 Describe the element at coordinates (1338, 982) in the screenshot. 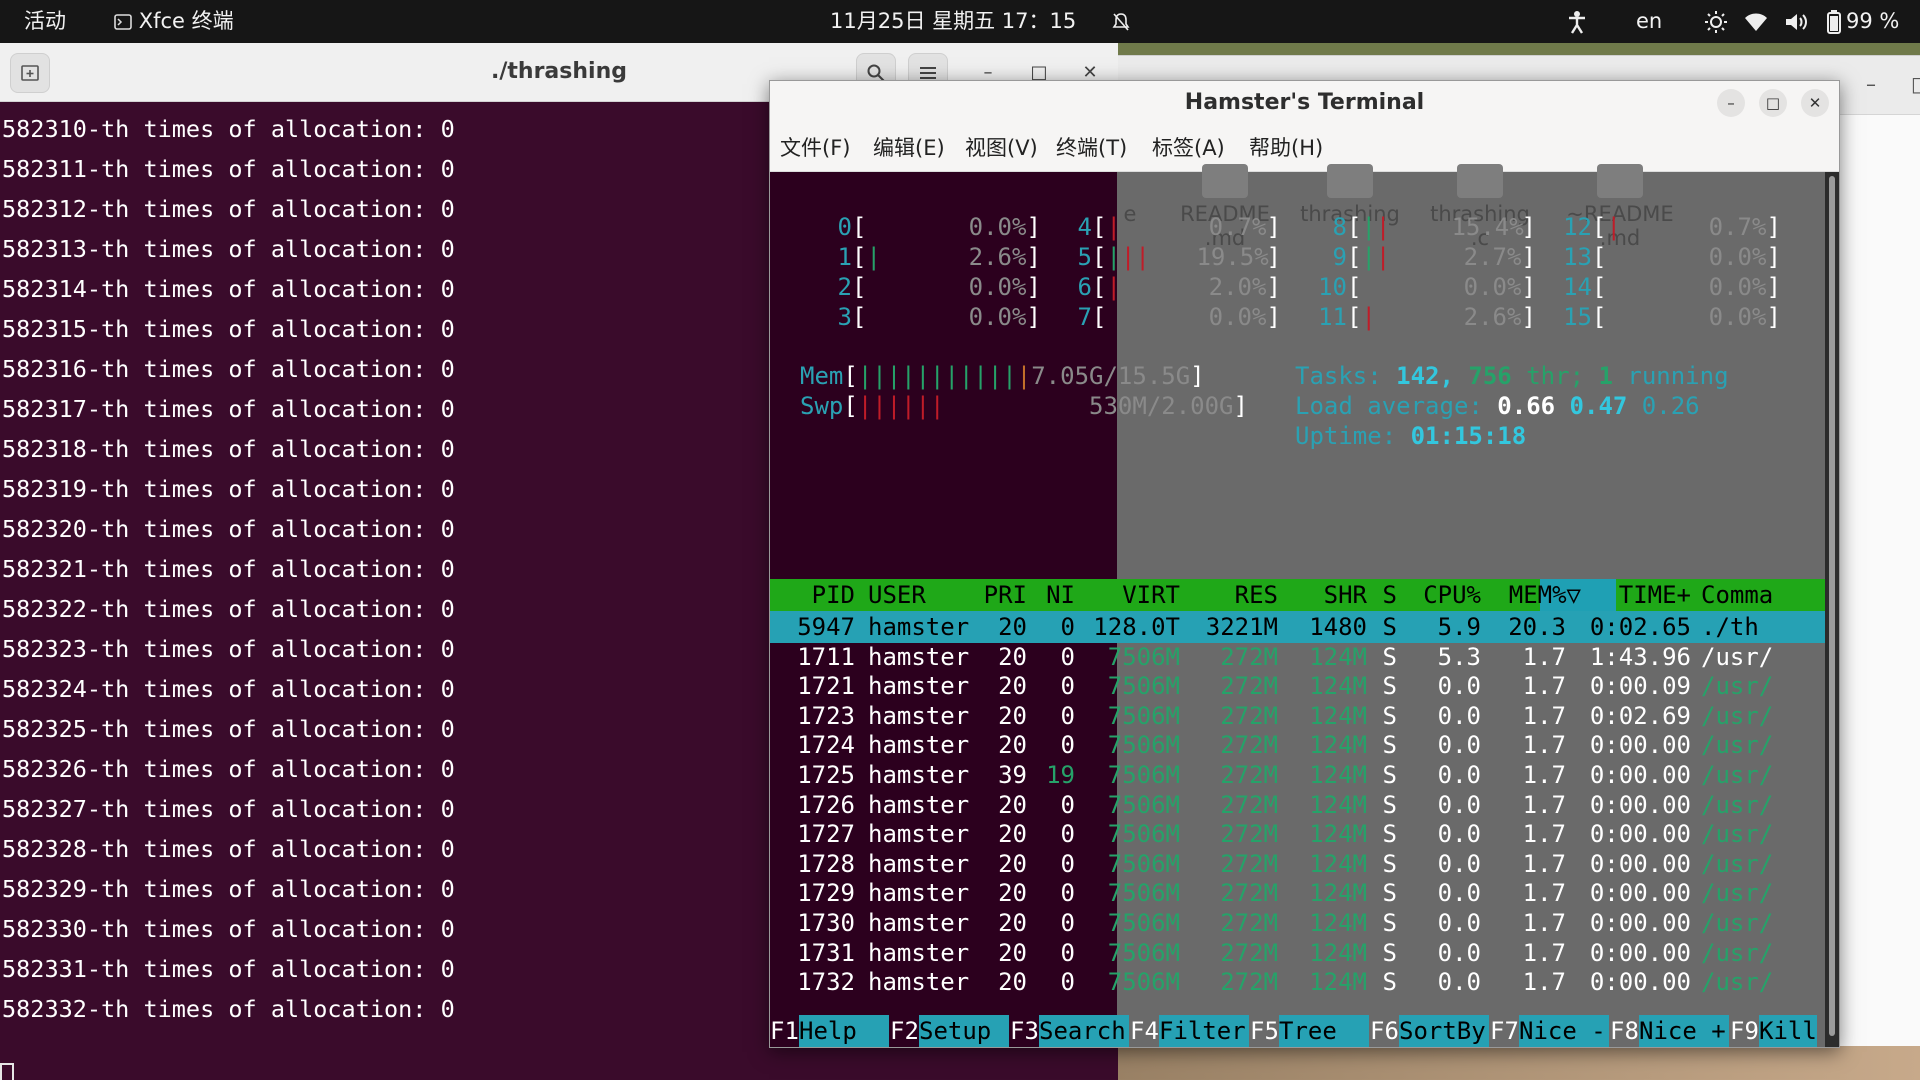

I see `cell-shr: 124M` at that location.